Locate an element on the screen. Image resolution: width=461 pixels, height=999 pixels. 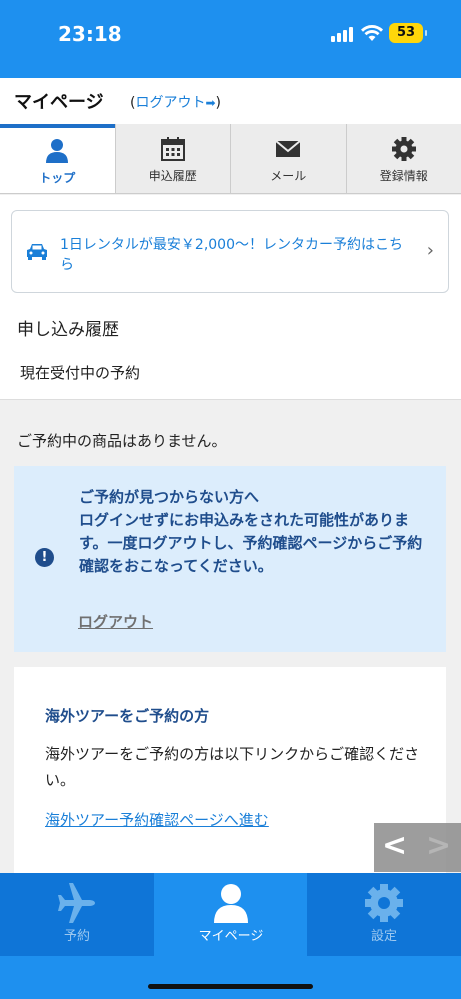
paren-close: ) is located at coordinates (218, 103).